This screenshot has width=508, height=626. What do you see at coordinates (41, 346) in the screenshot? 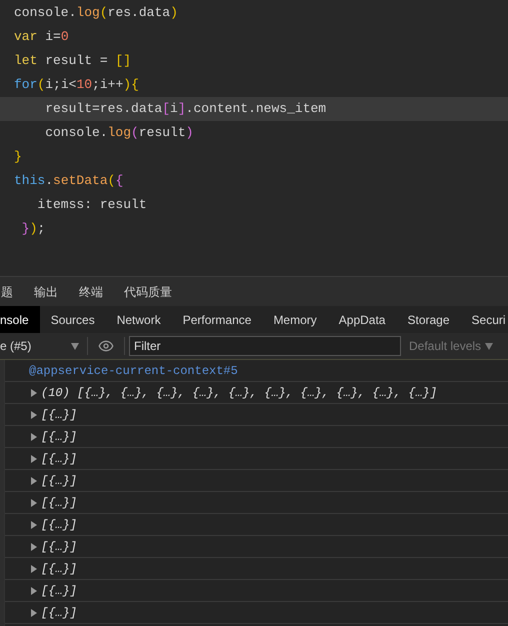
I see `context-select: e (#5)` at bounding box center [41, 346].